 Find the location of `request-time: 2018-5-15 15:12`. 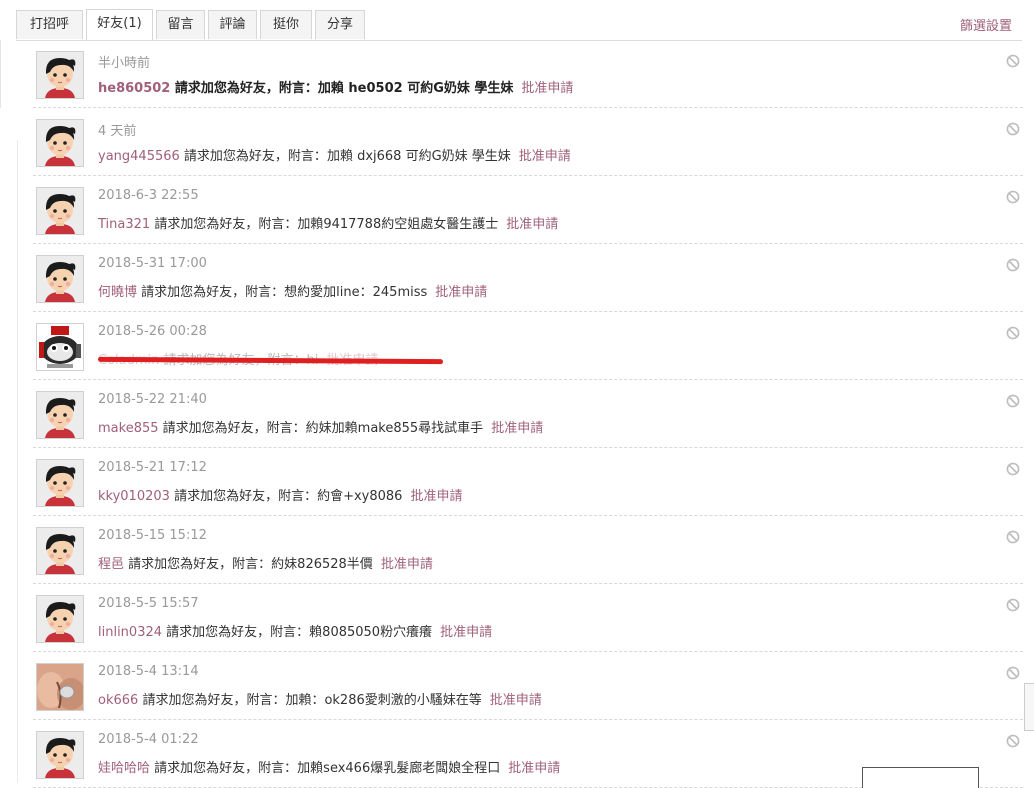

request-time: 2018-5-15 15:12 is located at coordinates (152, 535).